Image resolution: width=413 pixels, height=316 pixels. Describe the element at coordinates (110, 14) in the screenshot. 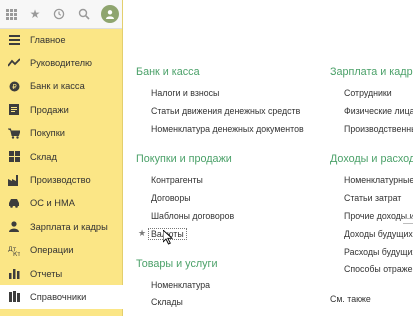

I see `user-avatar-icon` at that location.